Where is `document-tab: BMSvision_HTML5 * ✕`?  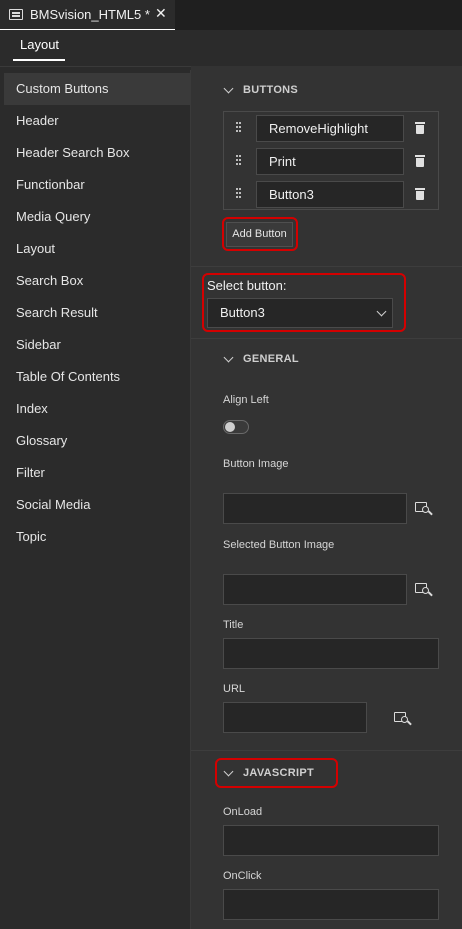 document-tab: BMSvision_HTML5 * ✕ is located at coordinates (87, 15).